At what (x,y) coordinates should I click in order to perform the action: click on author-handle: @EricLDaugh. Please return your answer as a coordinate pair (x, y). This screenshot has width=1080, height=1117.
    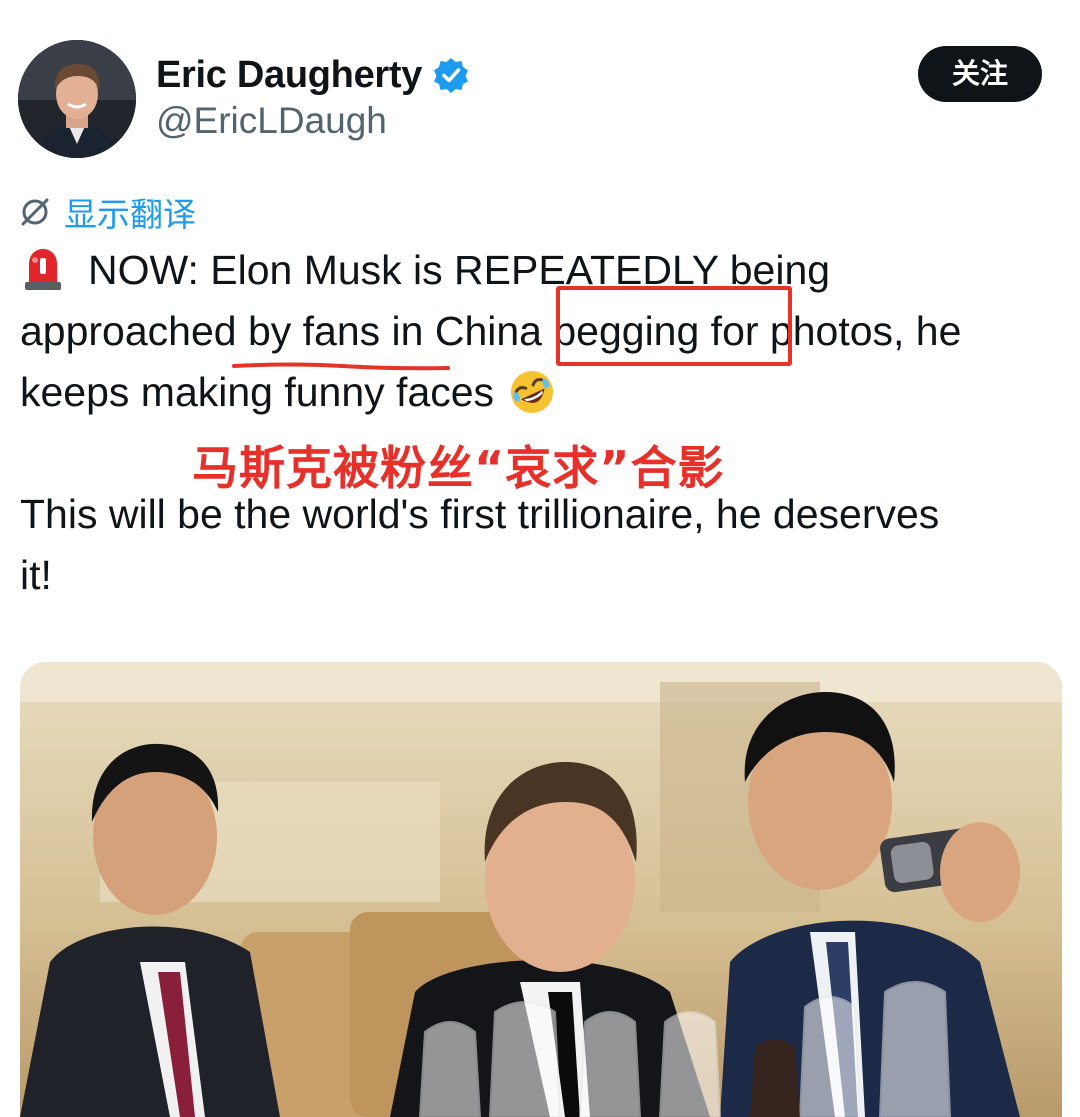
    Looking at the image, I should click on (271, 121).